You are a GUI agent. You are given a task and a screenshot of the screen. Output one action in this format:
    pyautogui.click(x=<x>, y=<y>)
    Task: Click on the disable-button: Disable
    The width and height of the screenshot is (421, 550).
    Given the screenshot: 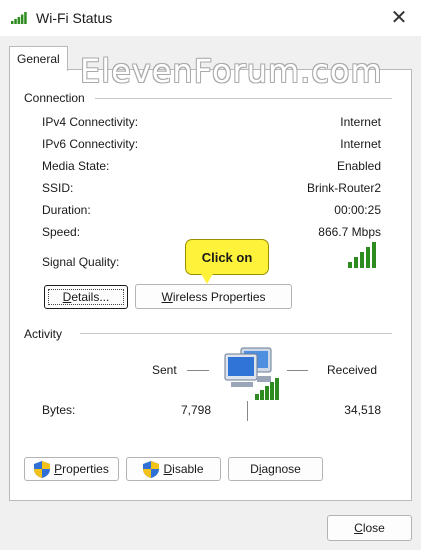 What is the action you would take?
    pyautogui.click(x=173, y=469)
    